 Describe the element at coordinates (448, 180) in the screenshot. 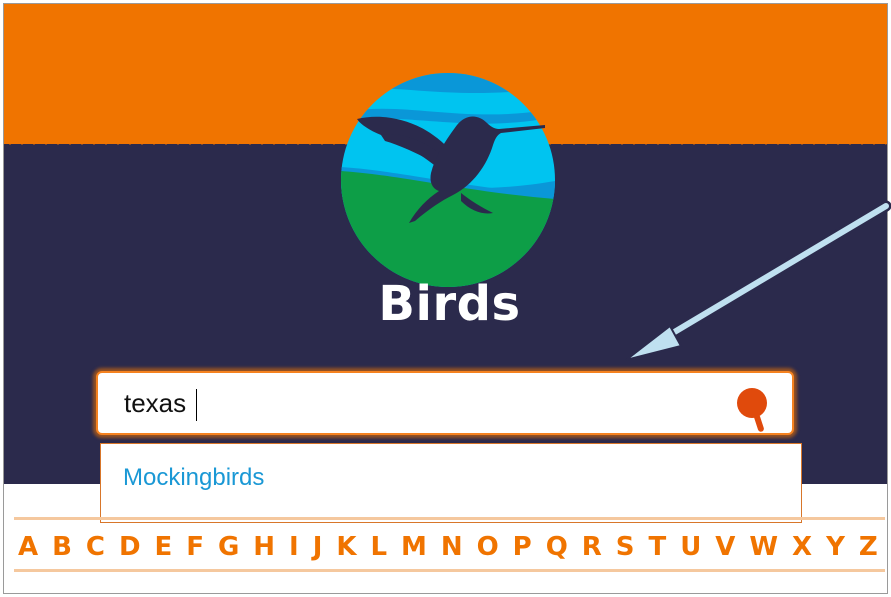

I see `hummingbird-logo-icon` at that location.